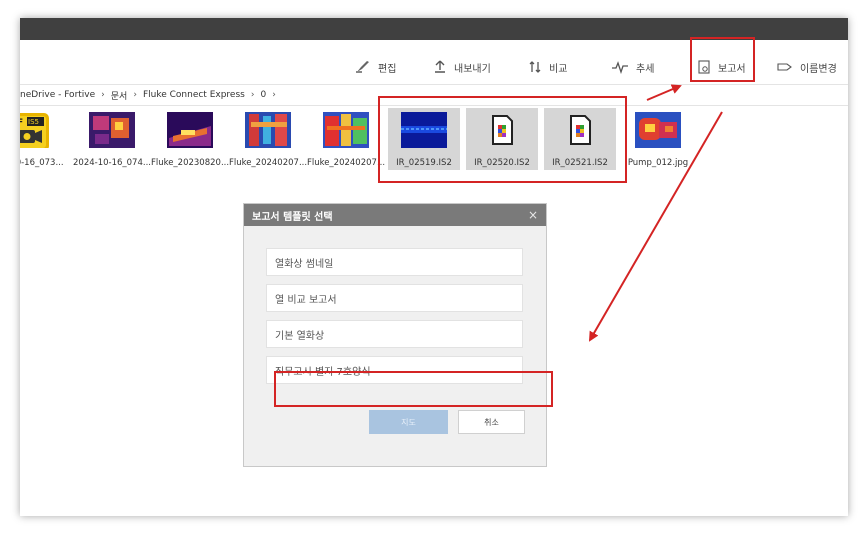 Image resolution: width=868 pixels, height=541 pixels. I want to click on annotation-arrows, so click(655, 213).